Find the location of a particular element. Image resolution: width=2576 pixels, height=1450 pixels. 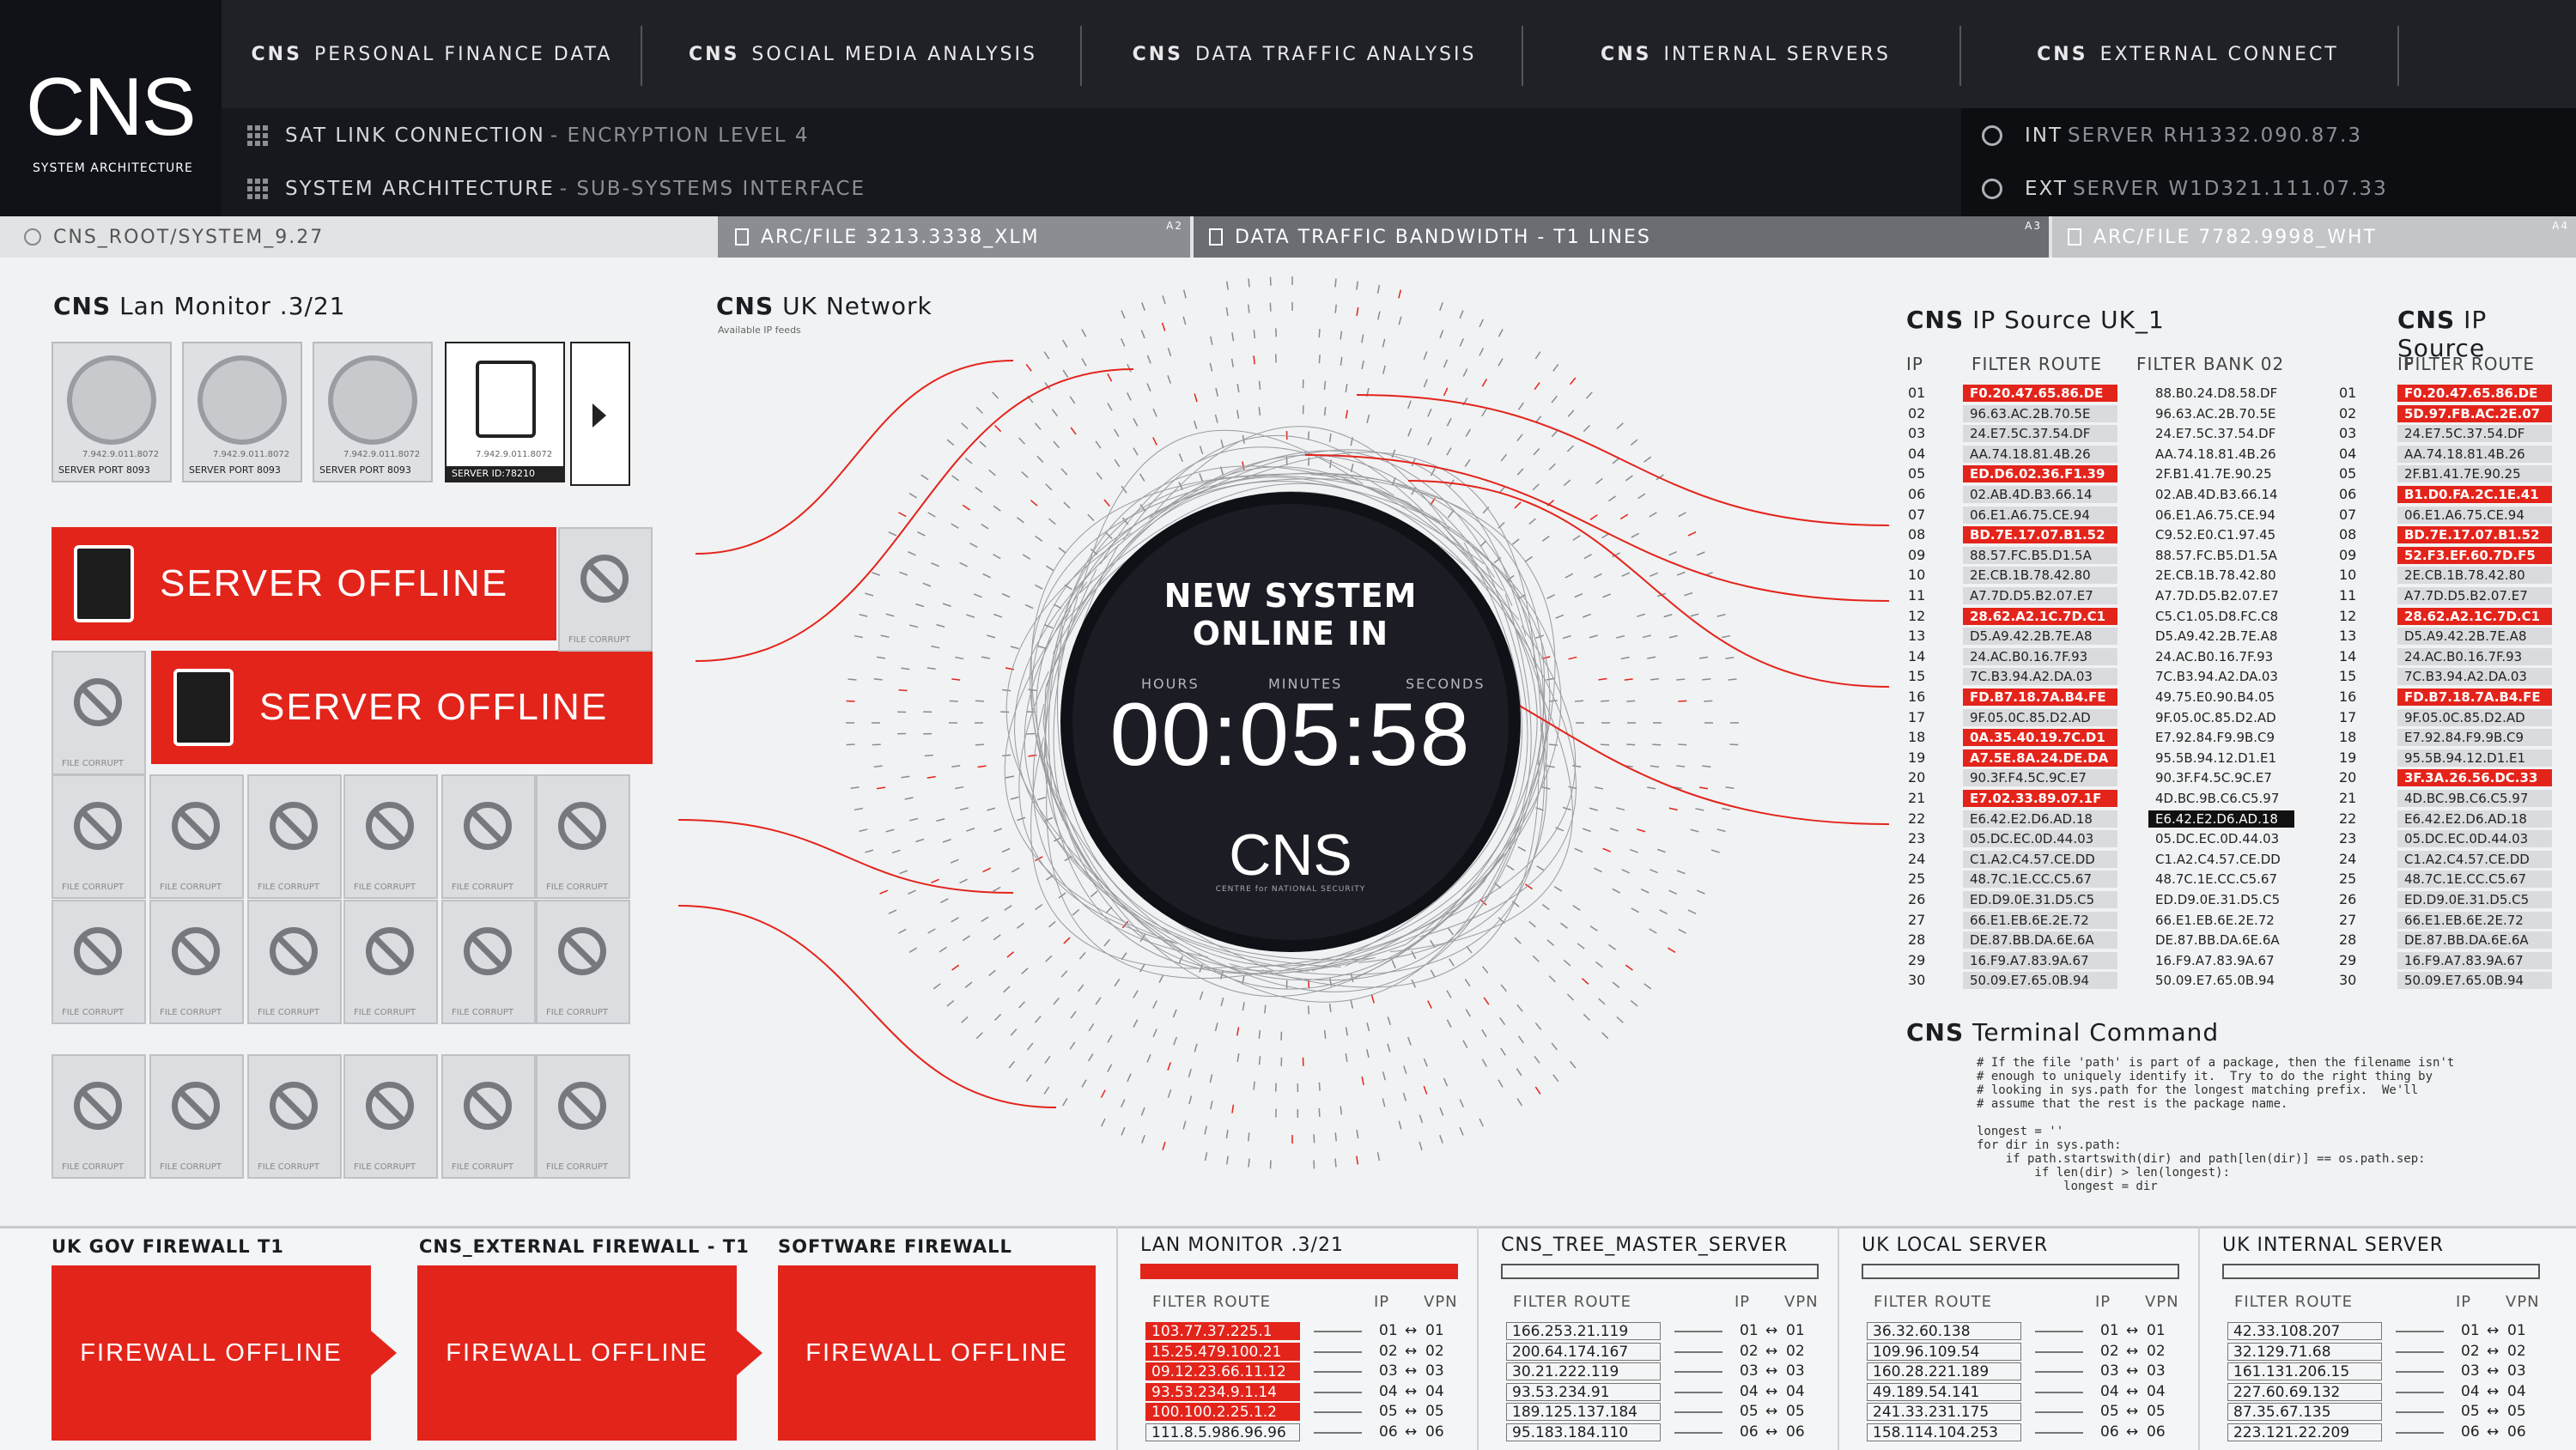

route-cell: 42.33.108.207 is located at coordinates (2304, 1331).